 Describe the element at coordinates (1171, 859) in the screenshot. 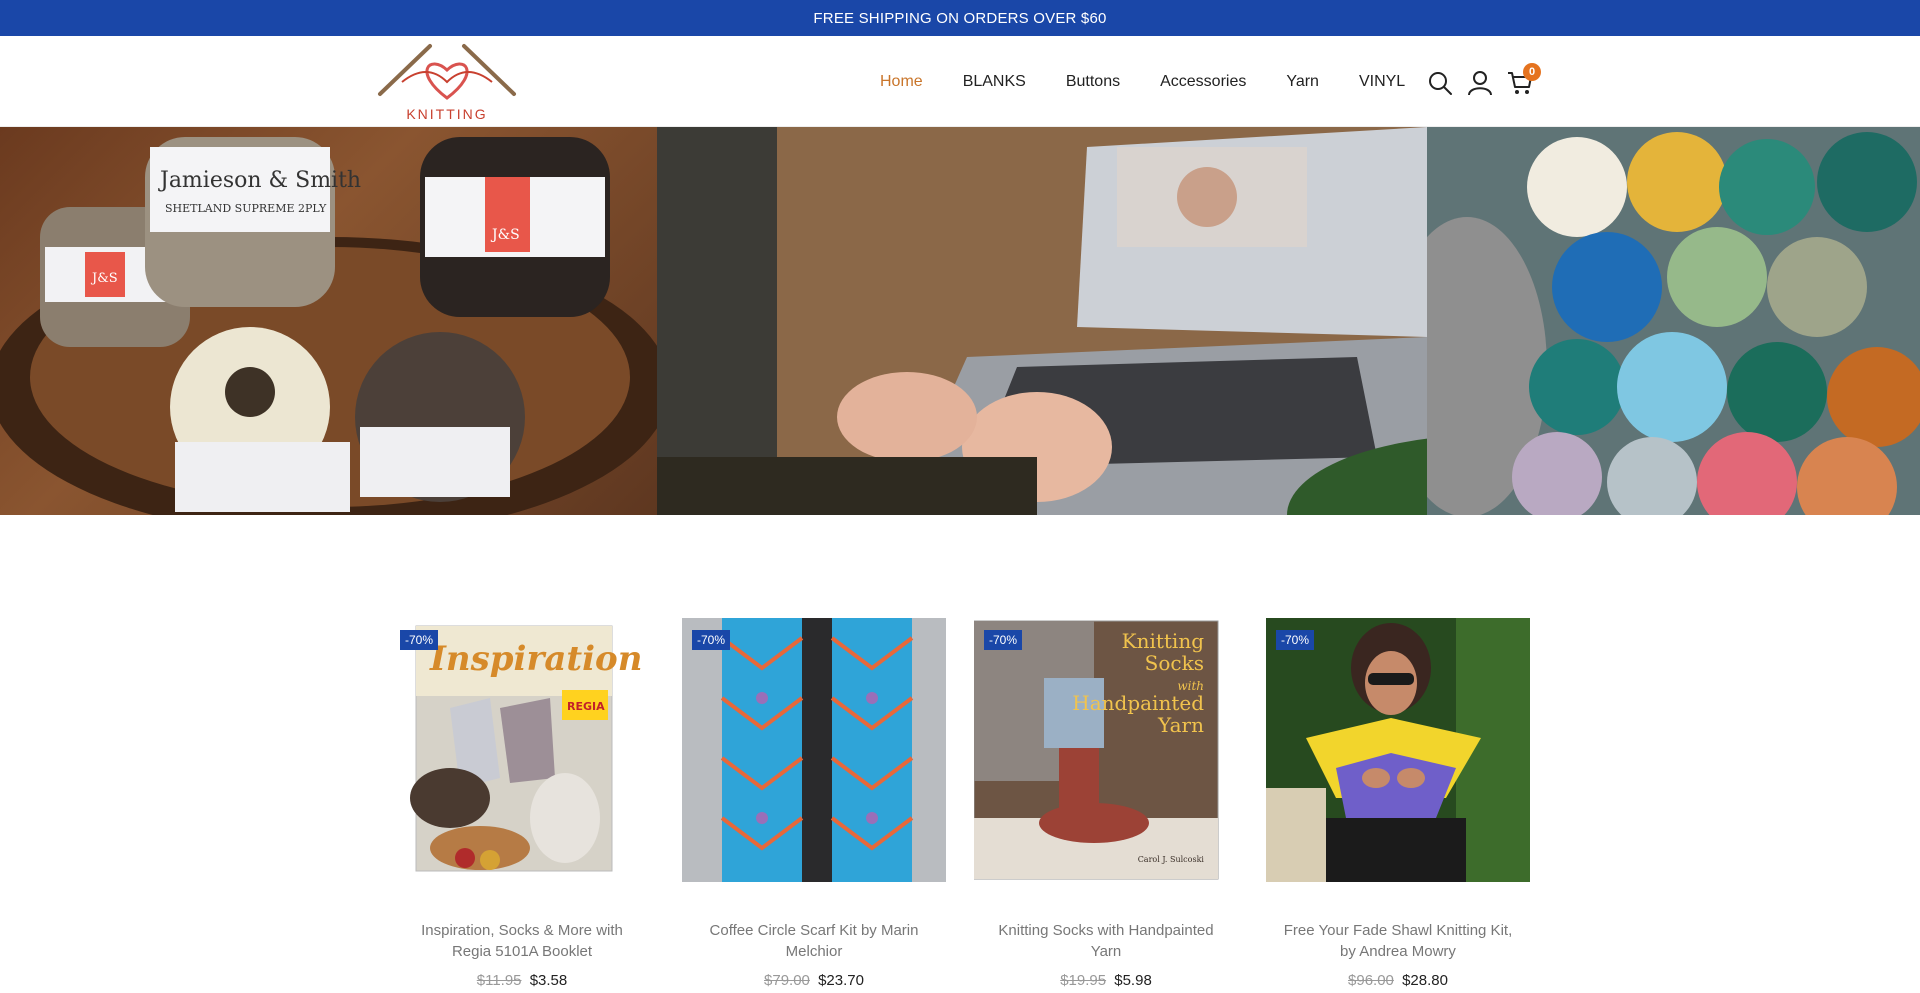

I see `cover-author: Carol J. Sulcoski` at that location.